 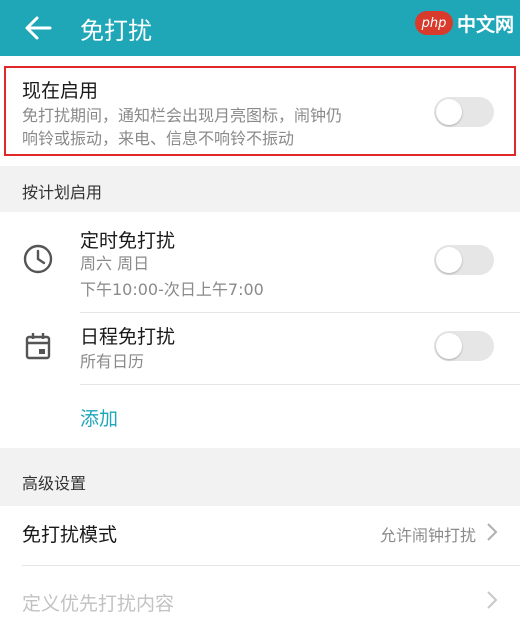 What do you see at coordinates (464, 346) in the screenshot?
I see `calendar-dnd-toggle` at bounding box center [464, 346].